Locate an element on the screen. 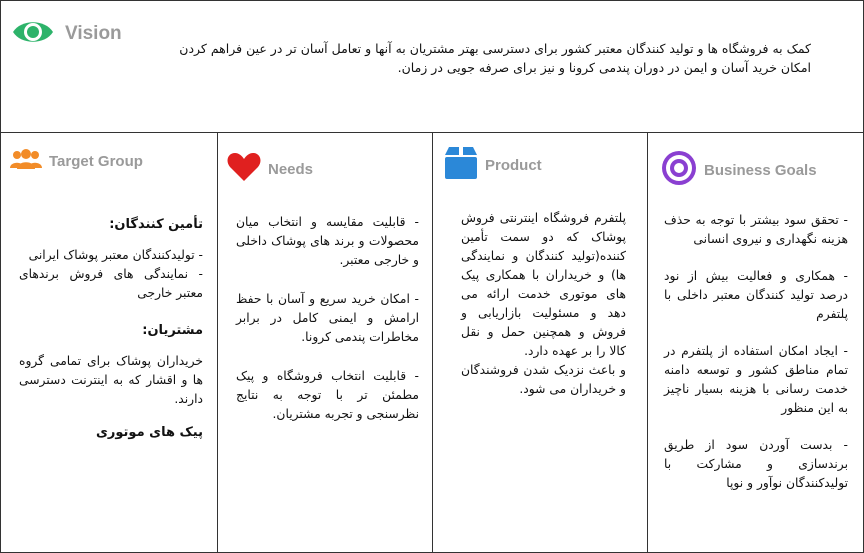  supplier-item: - نمایندگی های فروش برندهای معتبر خارجی is located at coordinates (111, 283).